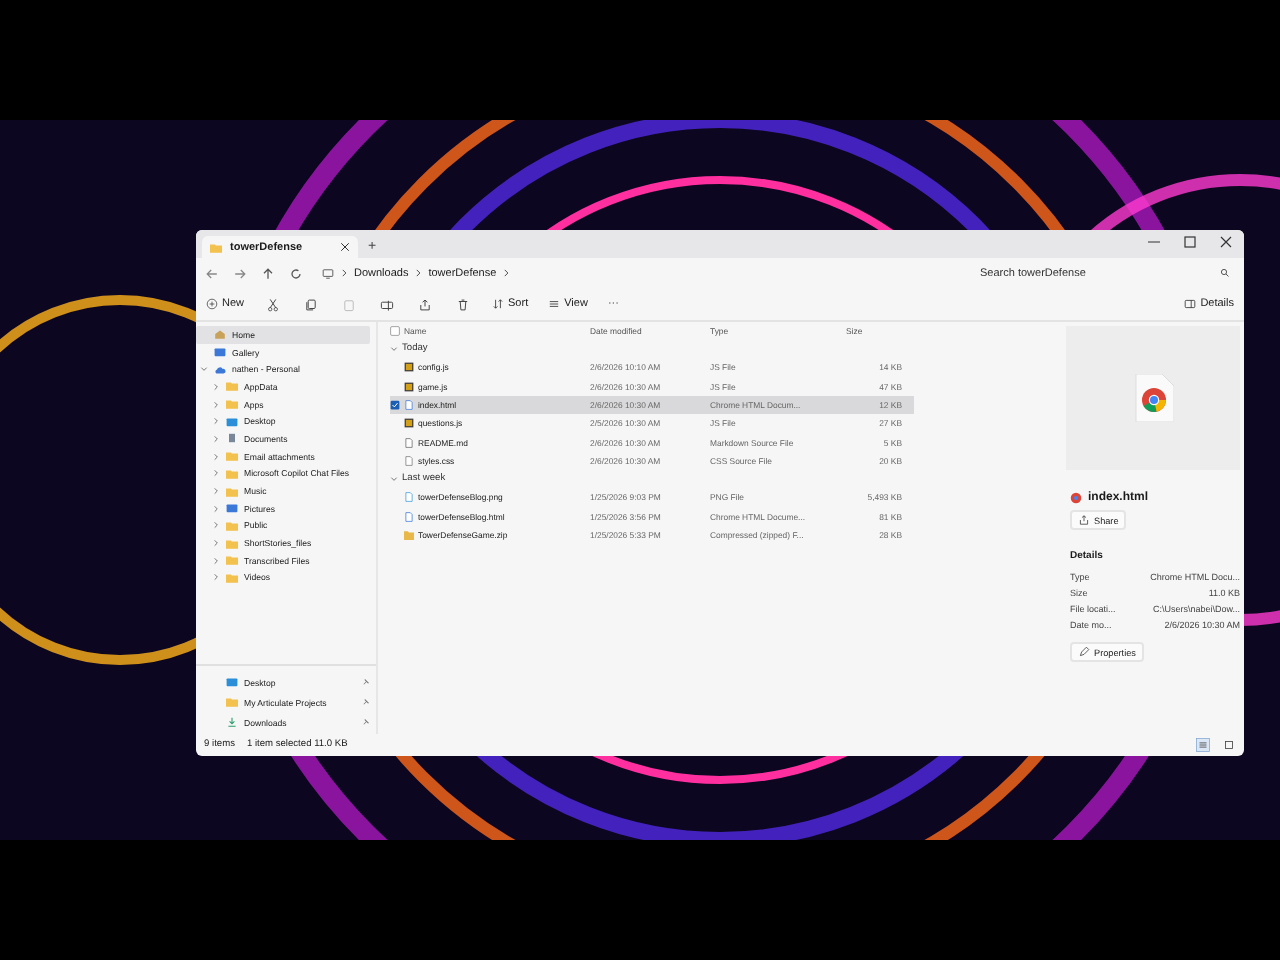  I want to click on checkbox, so click(395, 331).